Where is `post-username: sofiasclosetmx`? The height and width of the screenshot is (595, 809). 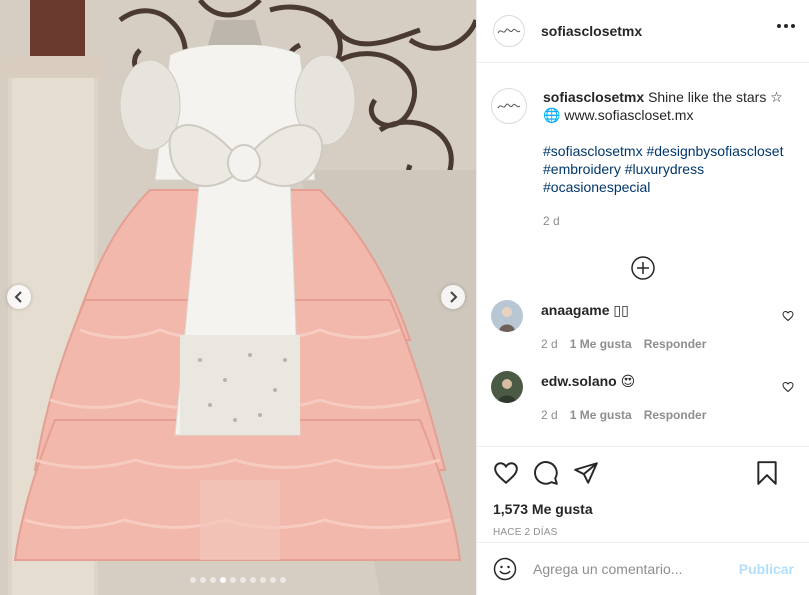 post-username: sofiasclosetmx is located at coordinates (591, 31).